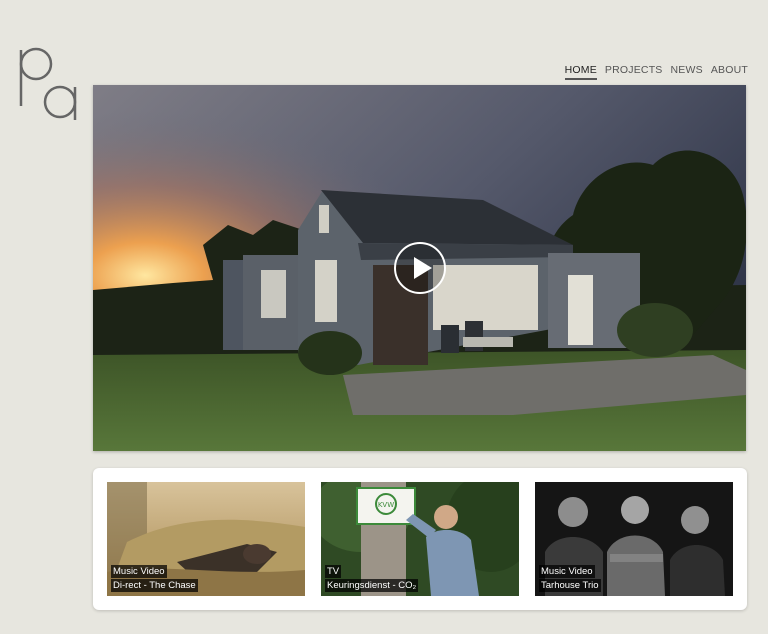 The image size is (768, 634). Describe the element at coordinates (386, 505) in the screenshot. I see `kvw-sign-text: KVW` at that location.